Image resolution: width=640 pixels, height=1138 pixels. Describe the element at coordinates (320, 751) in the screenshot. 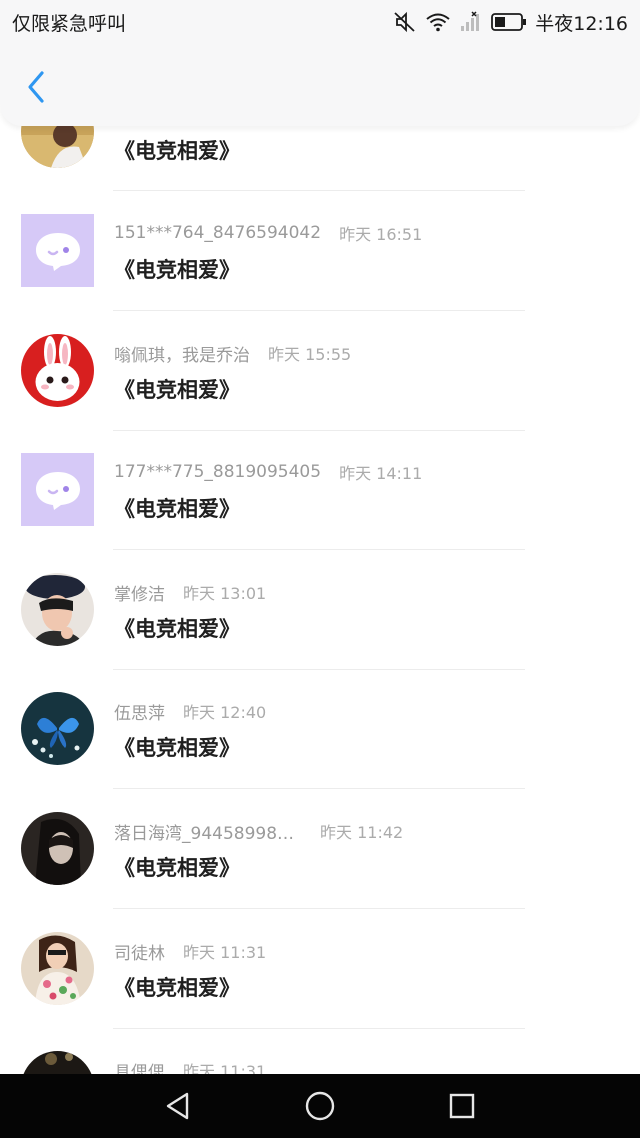

I see `list-item: 伍思萍 昨天 12:40 《电竞相爱》` at that location.